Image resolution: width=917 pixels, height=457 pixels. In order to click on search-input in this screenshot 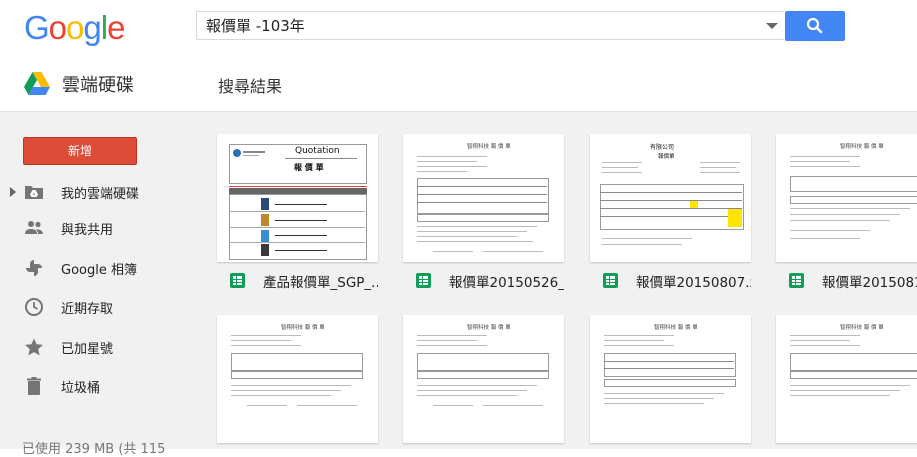, I will do `click(476, 25)`.